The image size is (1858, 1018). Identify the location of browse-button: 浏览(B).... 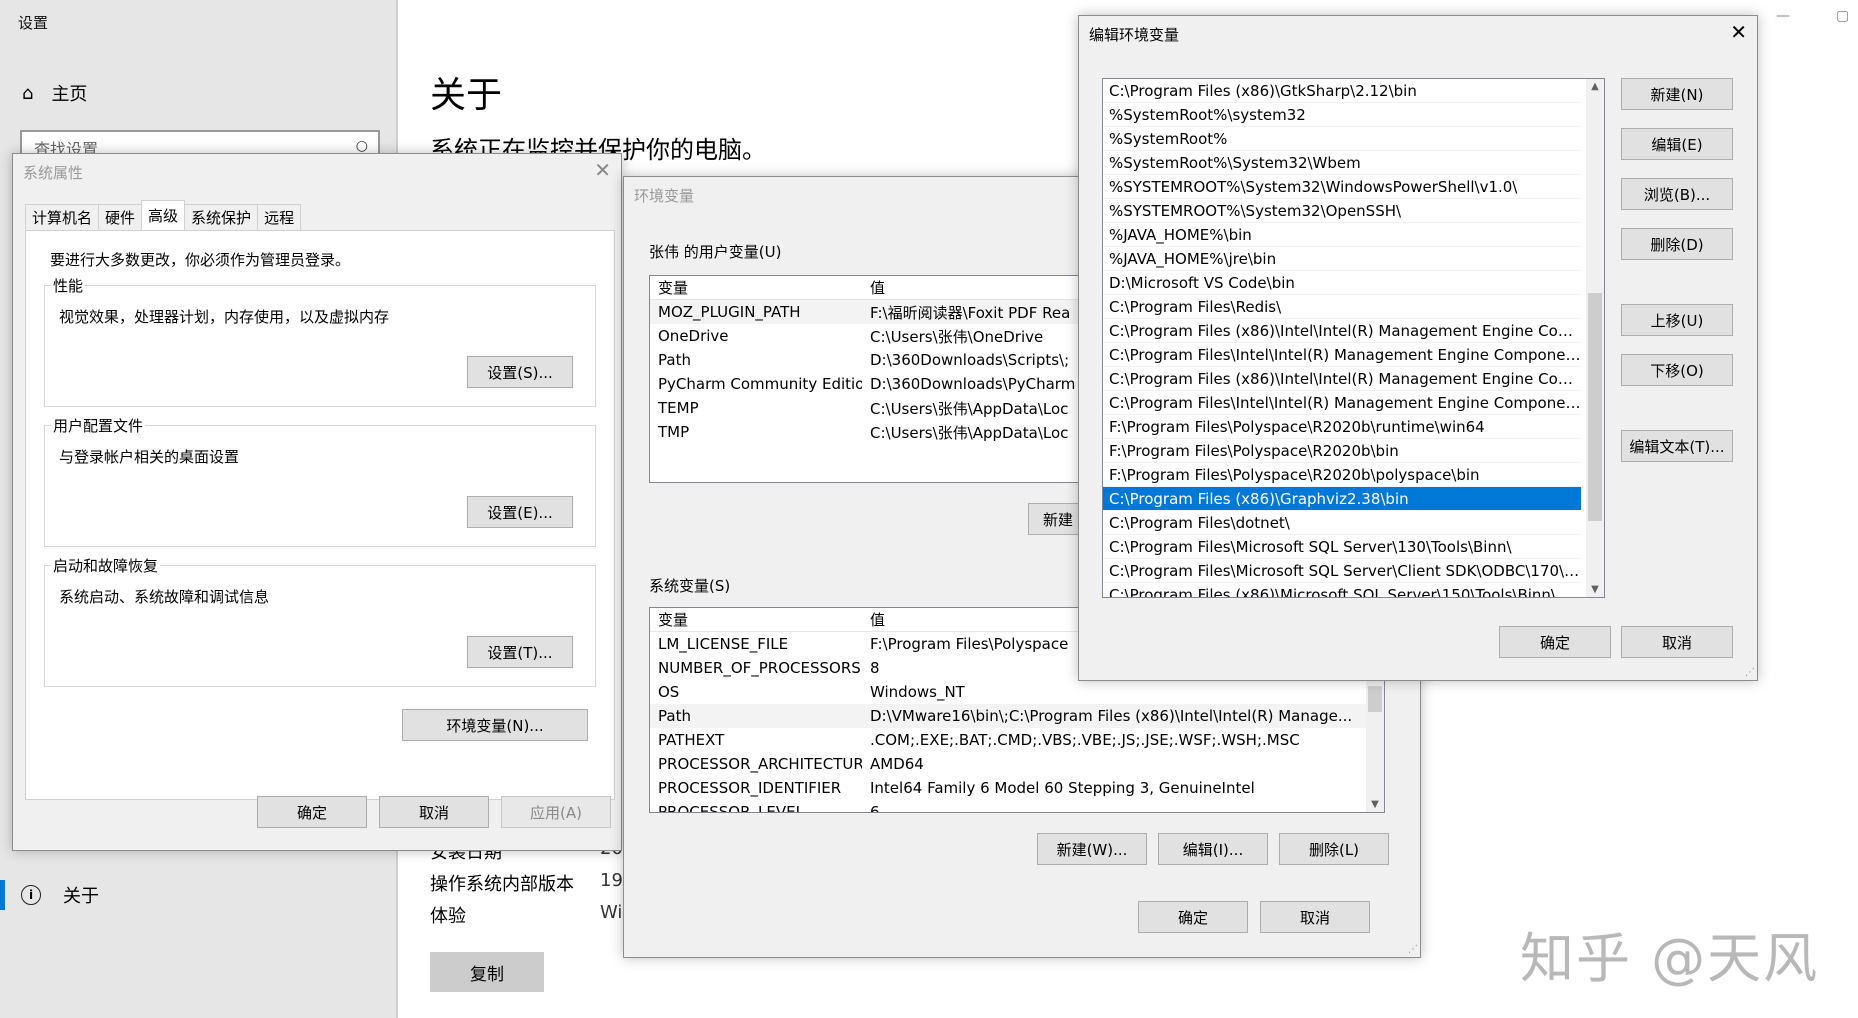
(1677, 194).